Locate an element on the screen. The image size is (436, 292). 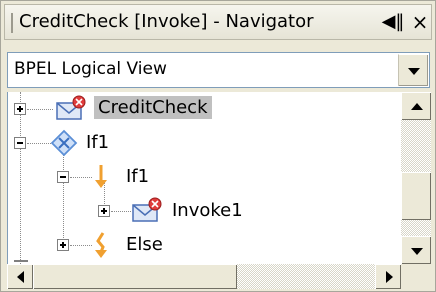
scroll-left-button is located at coordinates (20, 276).